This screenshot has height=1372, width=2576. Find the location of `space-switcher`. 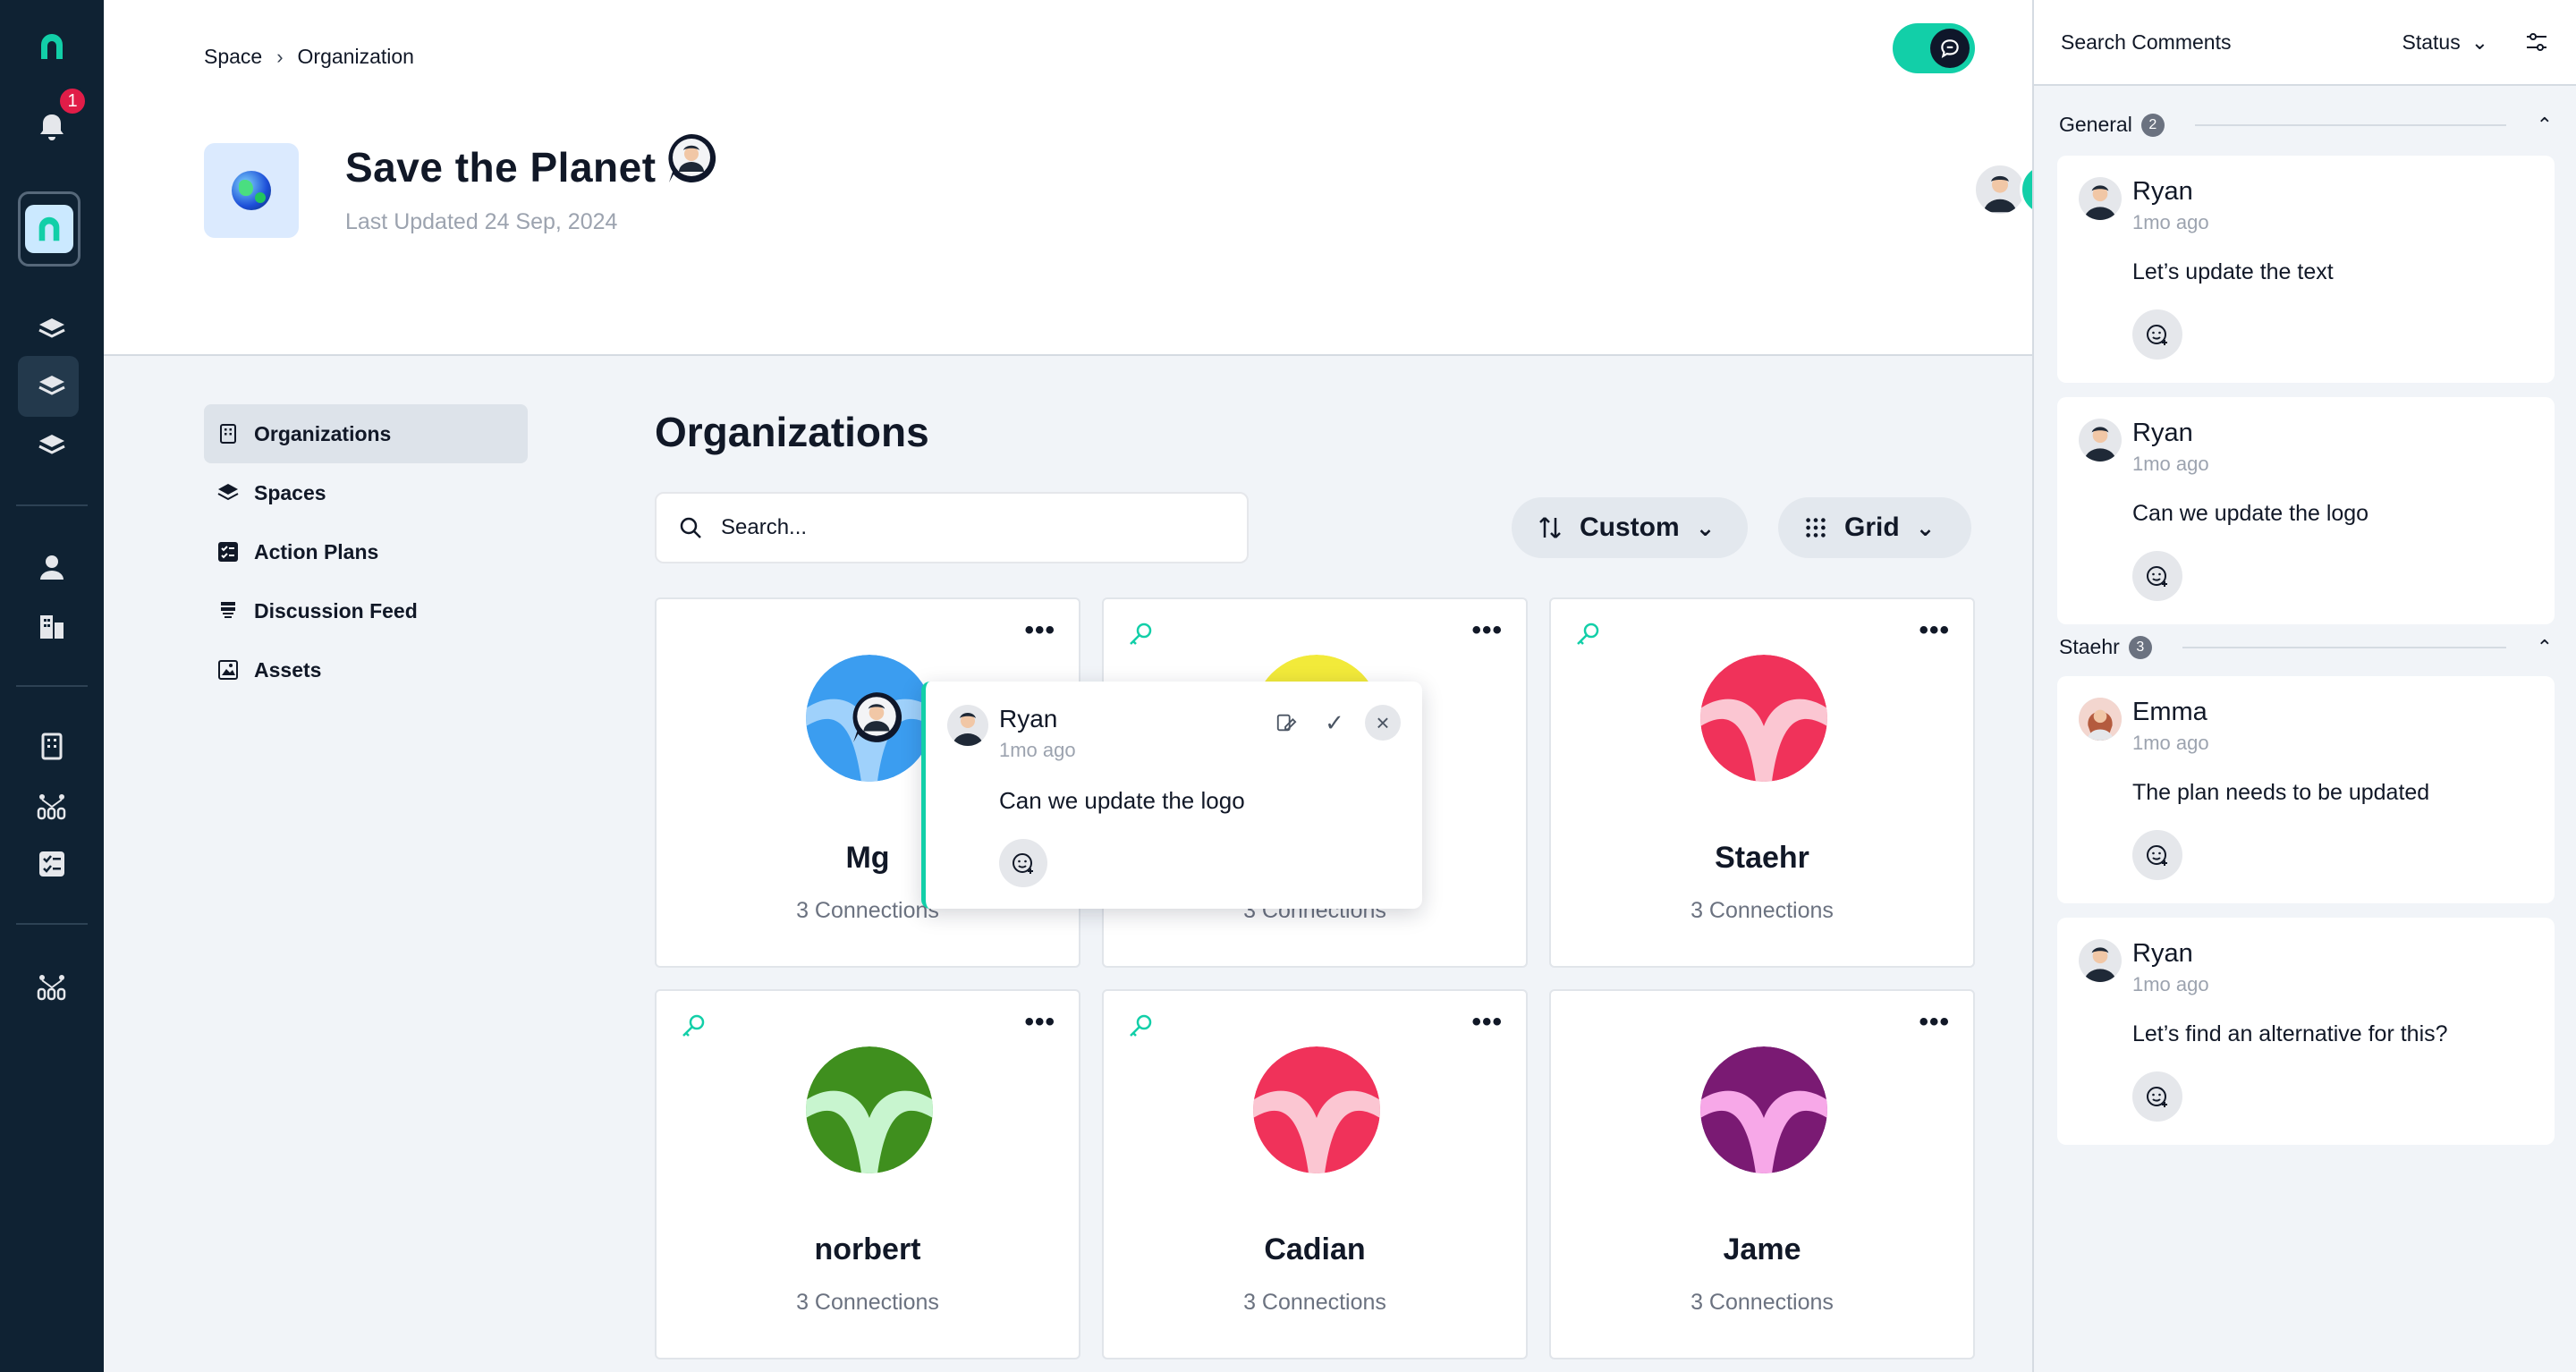

space-switcher is located at coordinates (49, 229).